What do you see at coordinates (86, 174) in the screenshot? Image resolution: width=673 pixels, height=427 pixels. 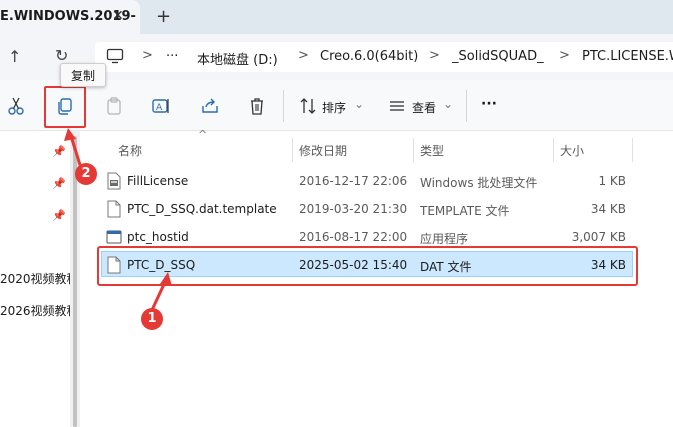 I see `step-badge-2: 2` at bounding box center [86, 174].